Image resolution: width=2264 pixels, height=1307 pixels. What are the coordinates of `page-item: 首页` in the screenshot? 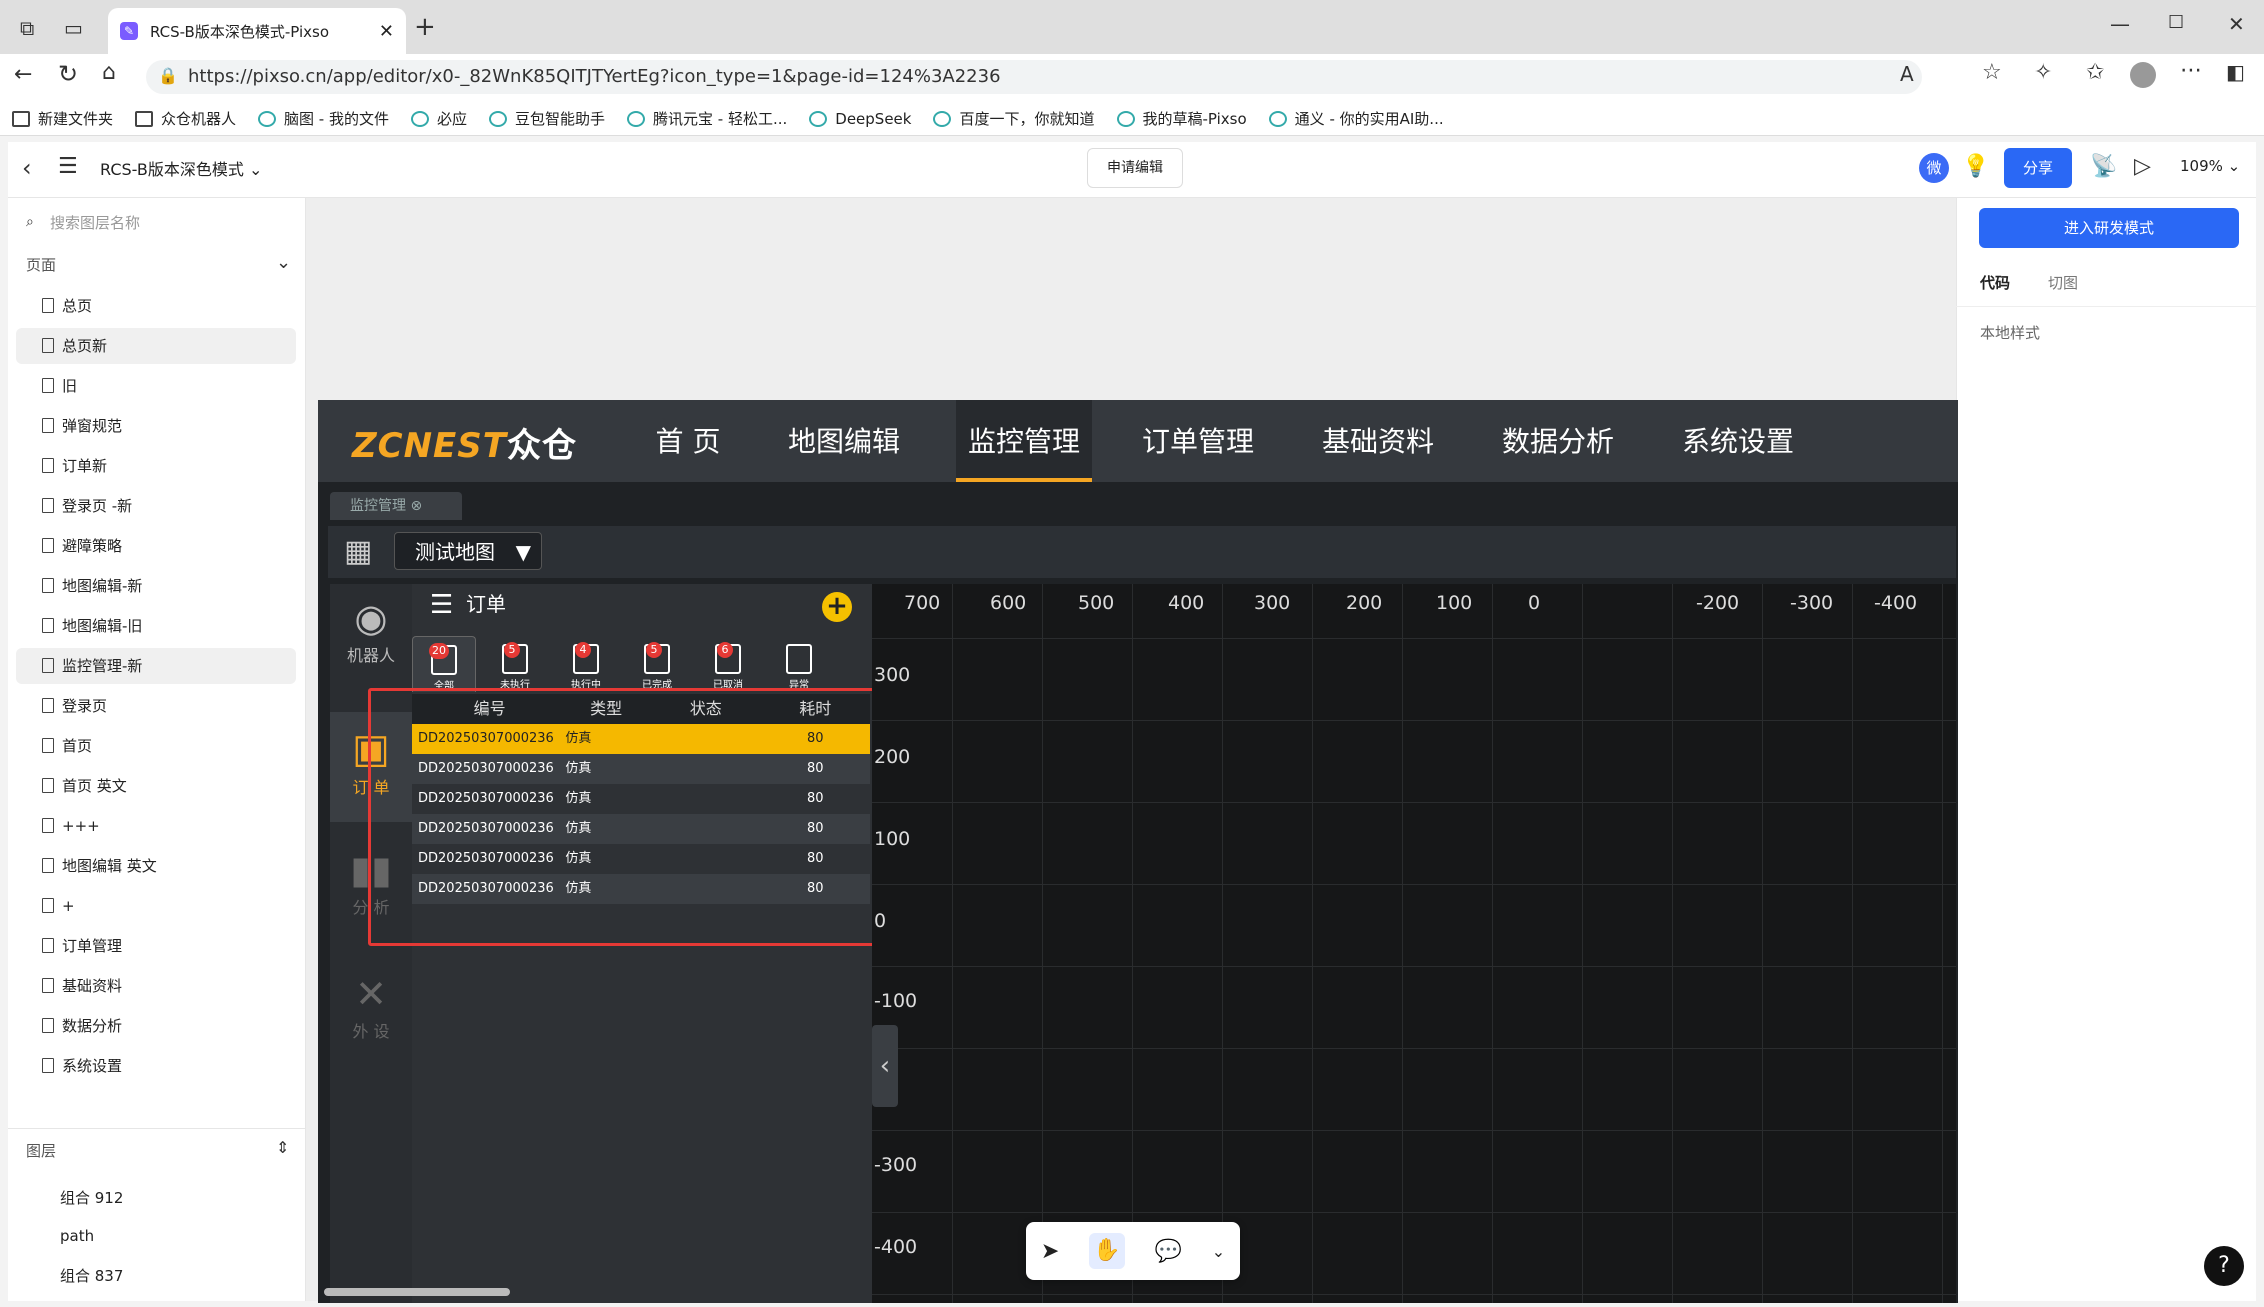 It's located at (156, 746).